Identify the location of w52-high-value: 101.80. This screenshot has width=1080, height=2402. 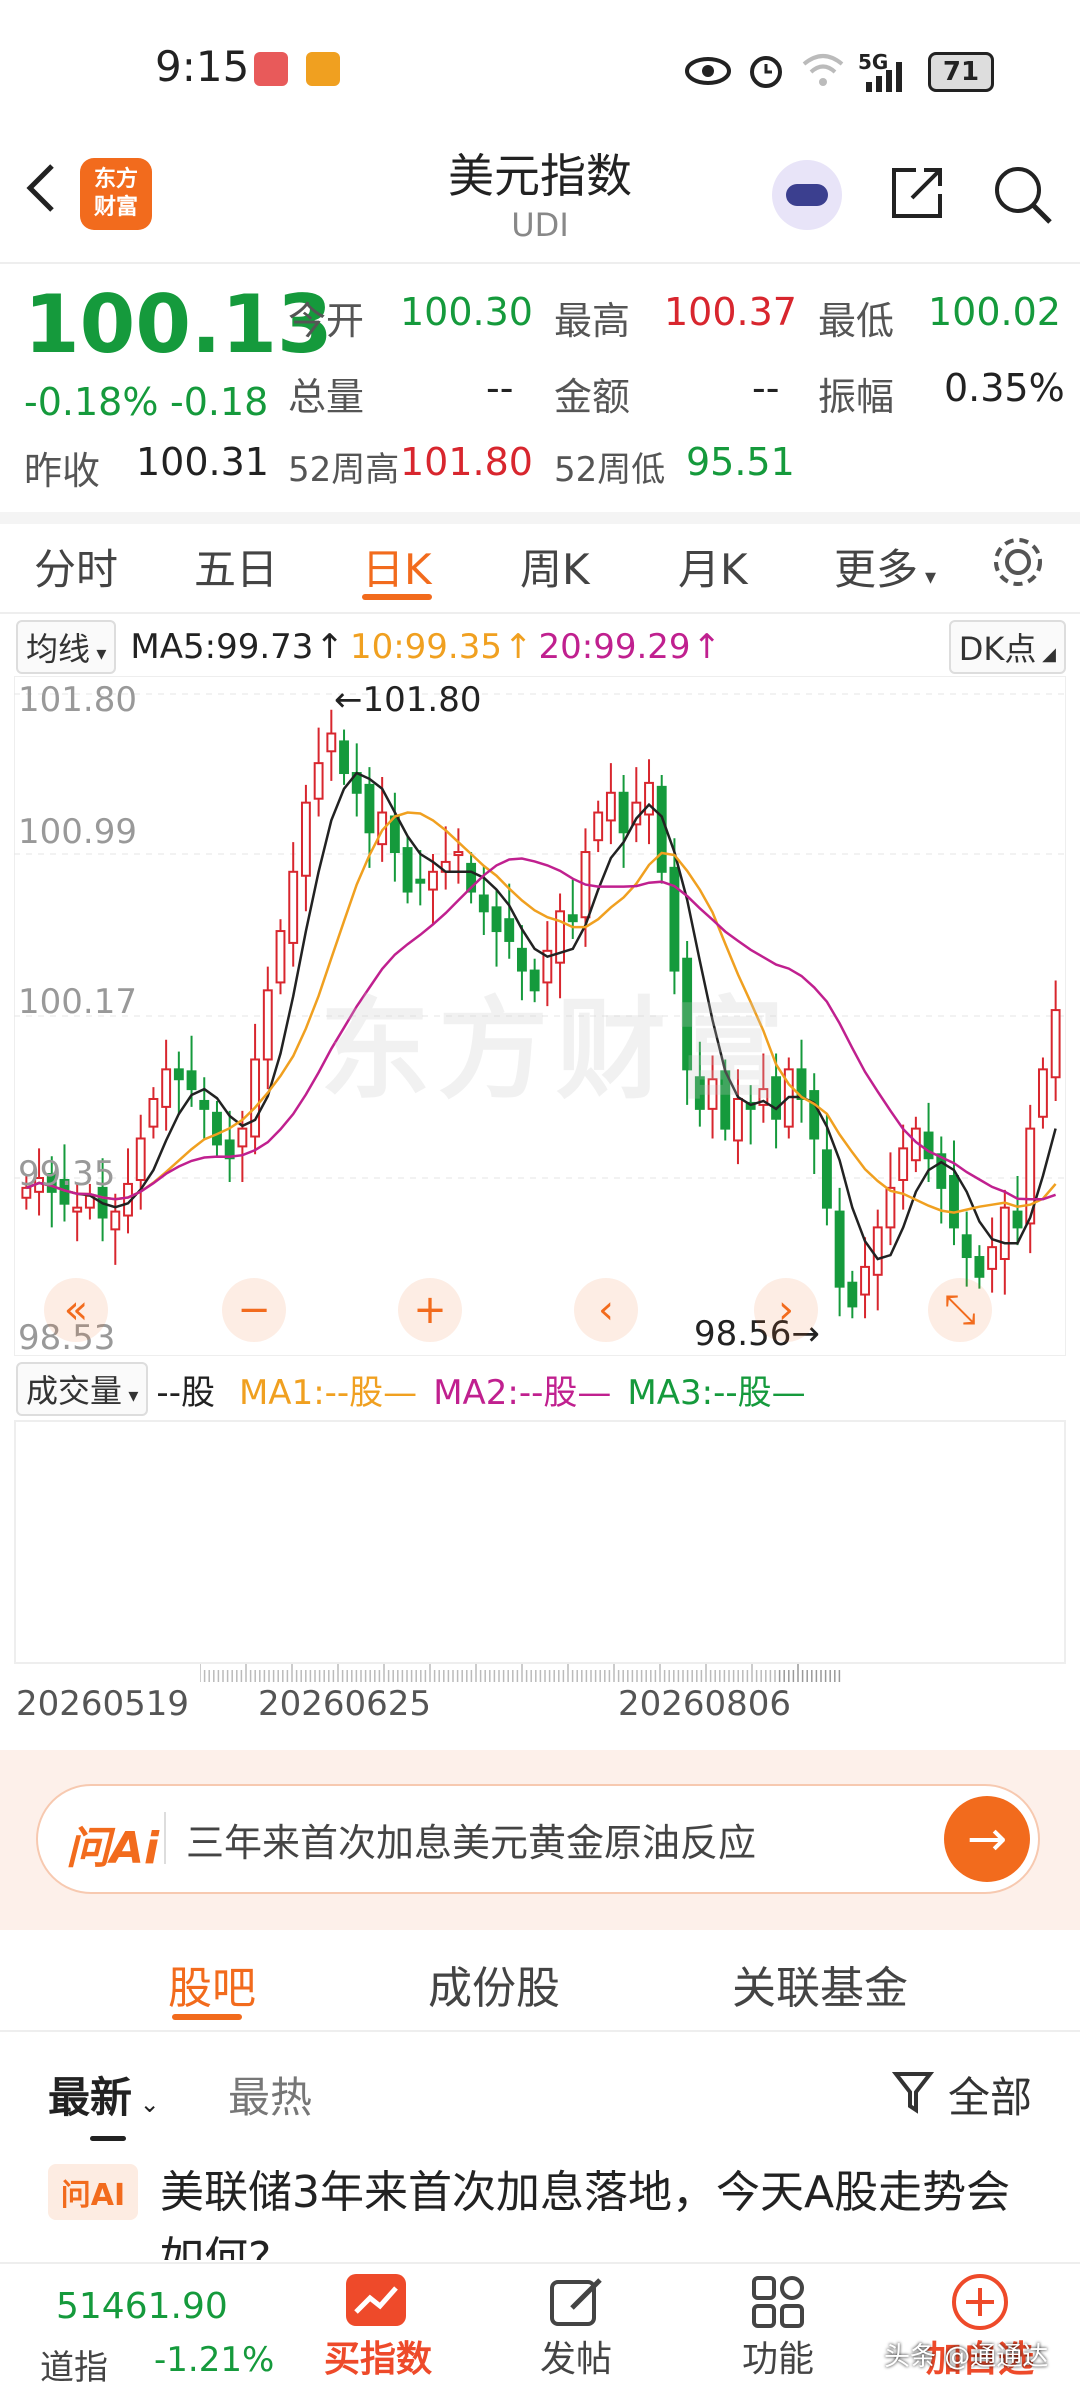
(466, 462).